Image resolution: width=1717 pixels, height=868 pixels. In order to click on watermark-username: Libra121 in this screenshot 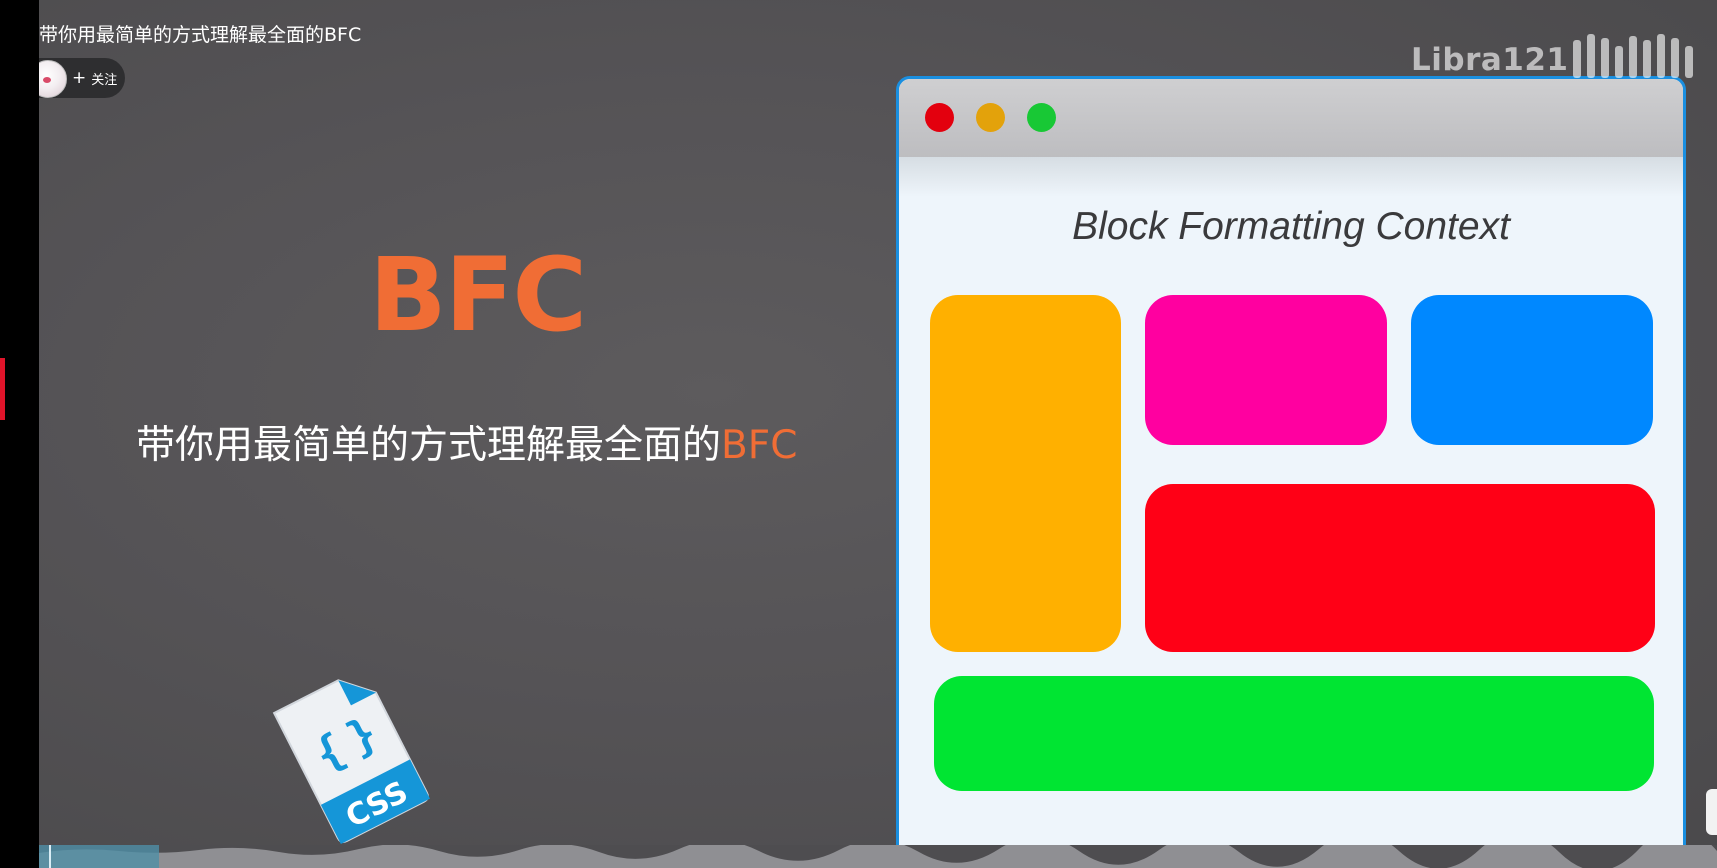, I will do `click(1490, 60)`.